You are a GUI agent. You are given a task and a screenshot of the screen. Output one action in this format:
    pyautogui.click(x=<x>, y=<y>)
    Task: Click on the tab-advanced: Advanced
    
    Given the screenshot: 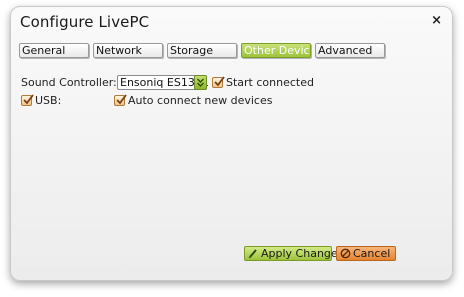 What is the action you would take?
    pyautogui.click(x=350, y=50)
    